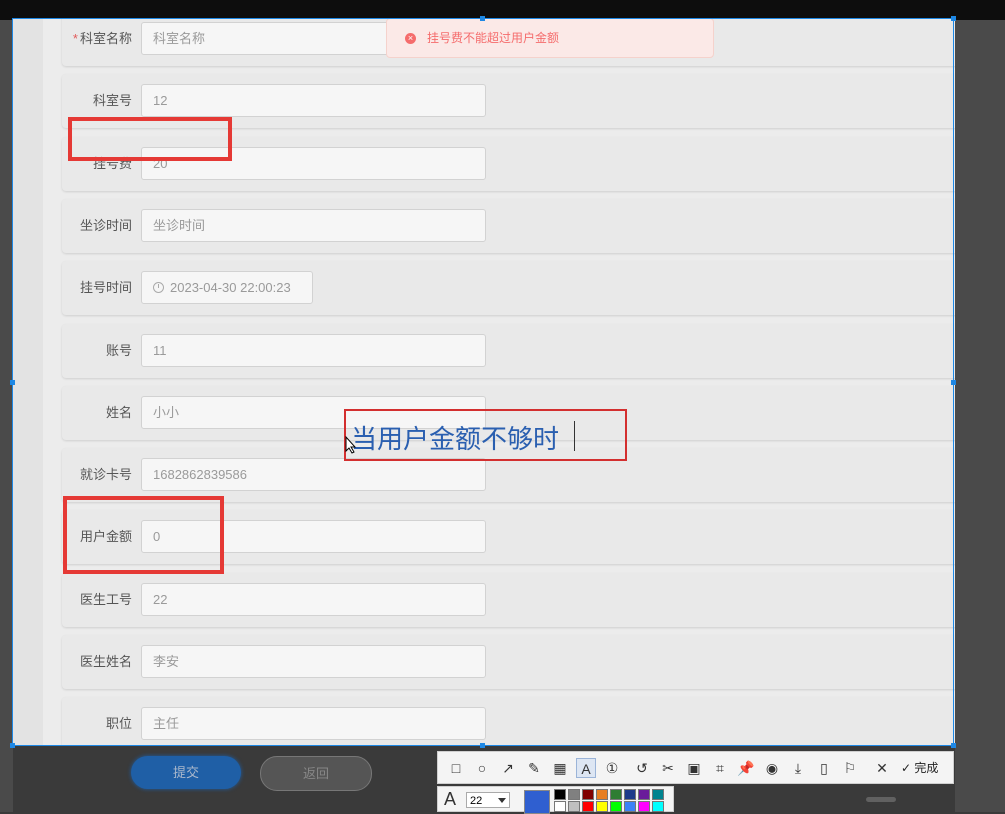 This screenshot has height=814, width=1005. Describe the element at coordinates (534, 768) in the screenshot. I see `pen-icon: ✎` at that location.